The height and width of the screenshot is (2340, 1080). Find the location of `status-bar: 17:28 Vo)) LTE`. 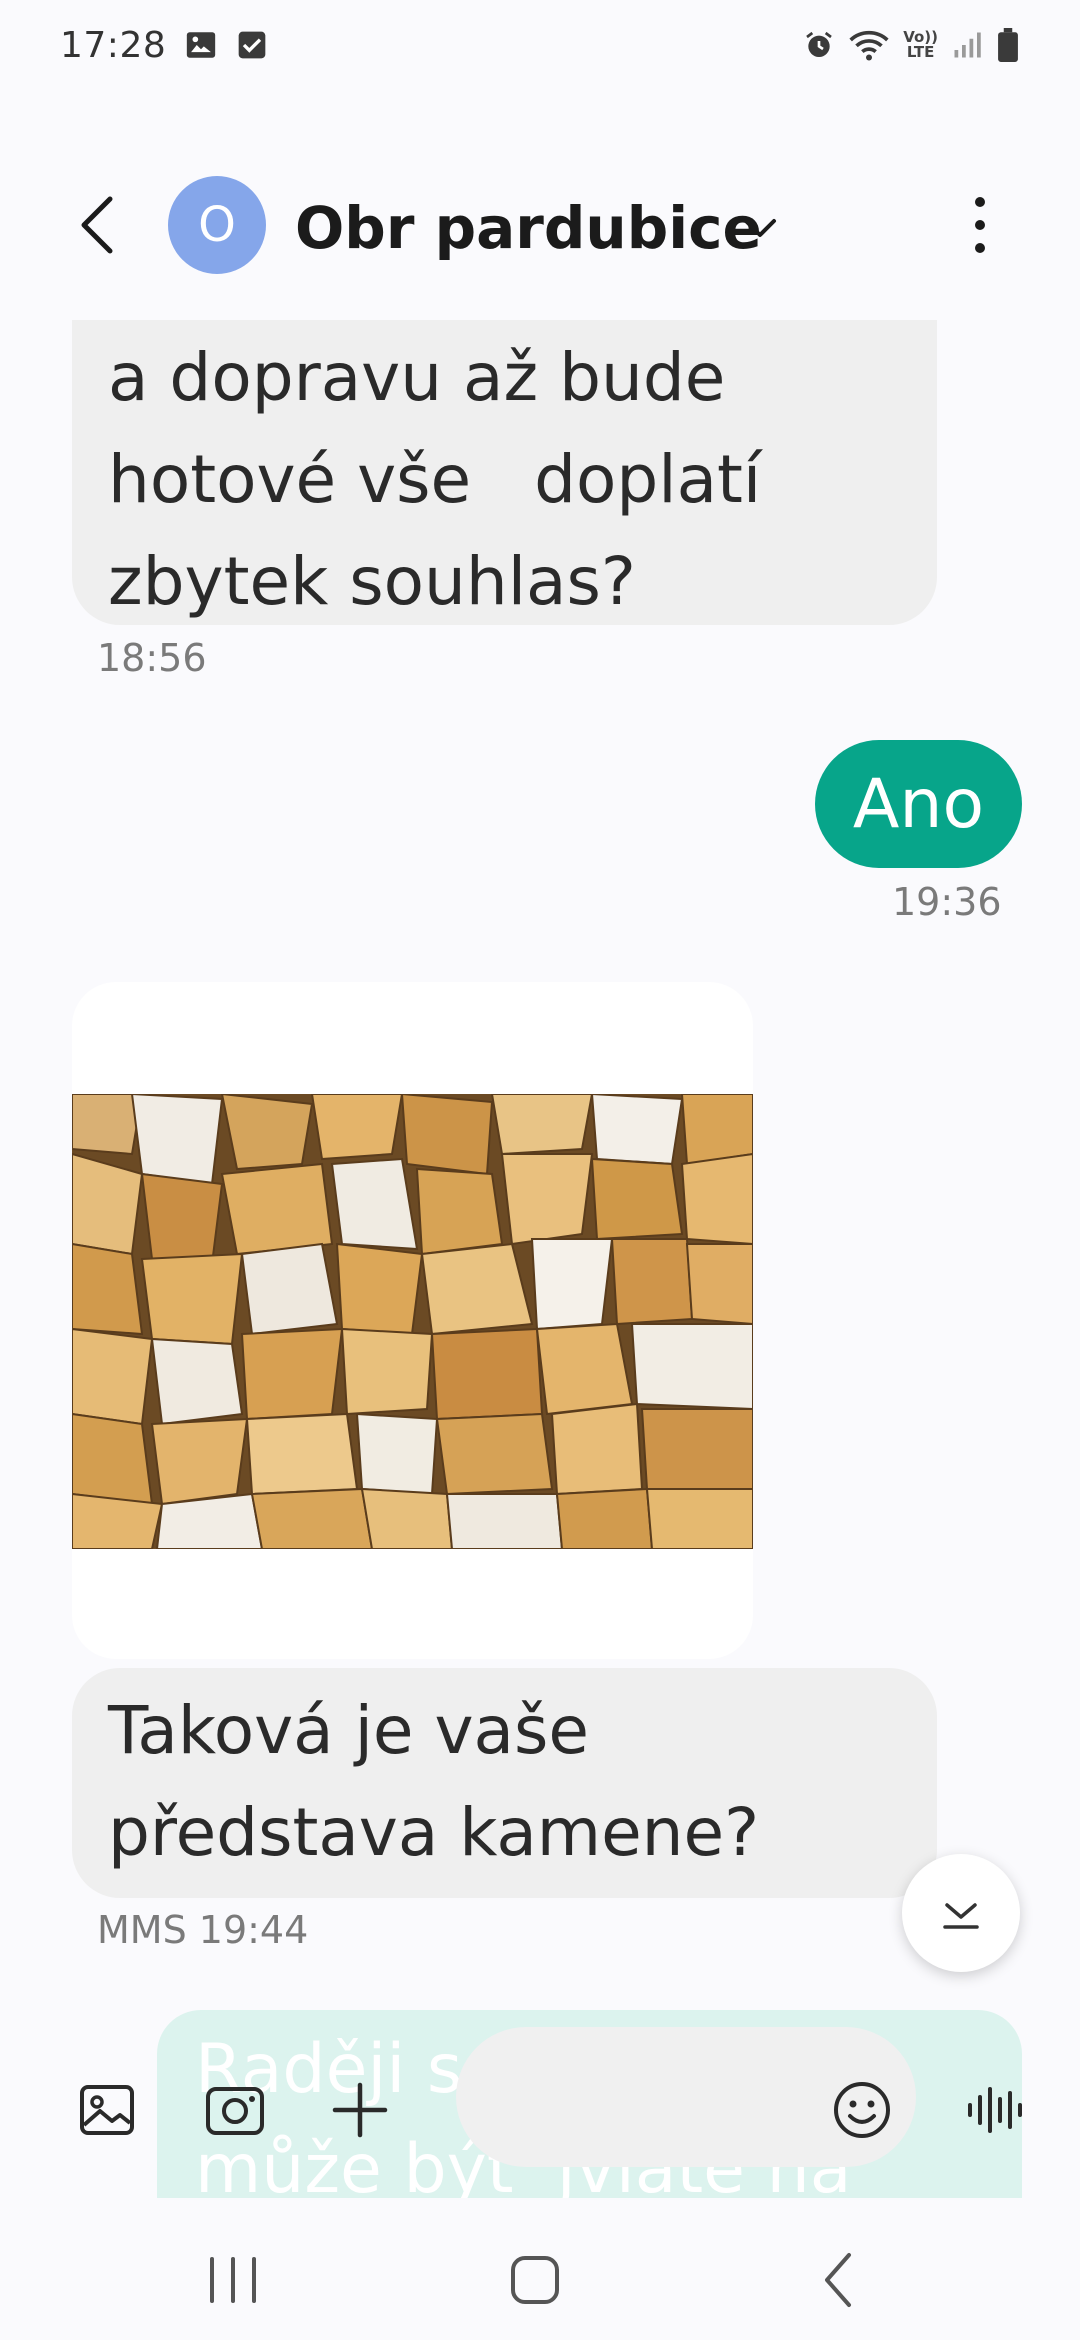

status-bar: 17:28 Vo)) LTE is located at coordinates (540, 45).